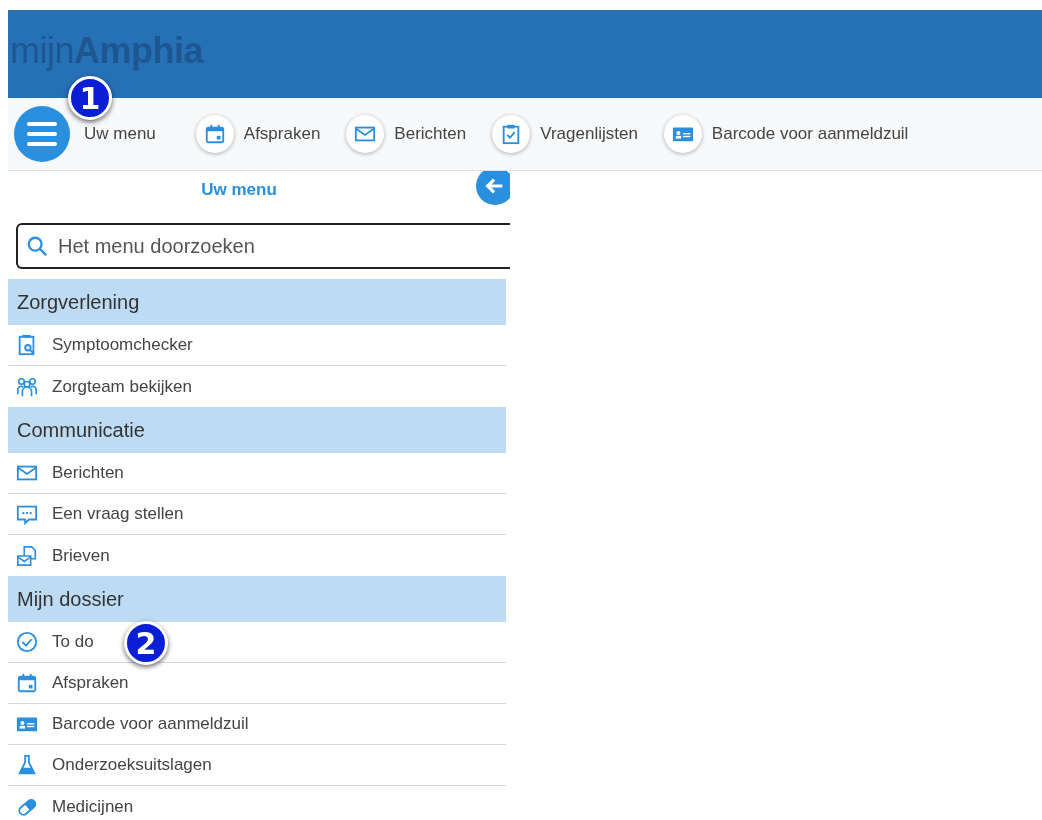 This screenshot has height=820, width=1042. I want to click on letter-envelope-icon, so click(27, 555).